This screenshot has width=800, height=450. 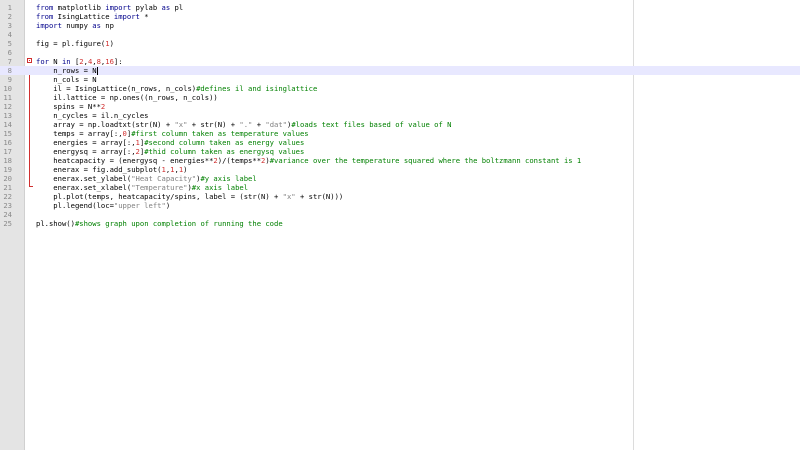 What do you see at coordinates (9, 7) in the screenshot?
I see `line-number: 1` at bounding box center [9, 7].